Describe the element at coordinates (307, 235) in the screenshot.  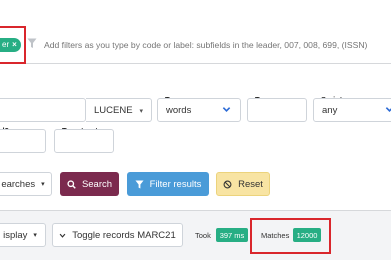
I see `matches-badge: 12000` at that location.